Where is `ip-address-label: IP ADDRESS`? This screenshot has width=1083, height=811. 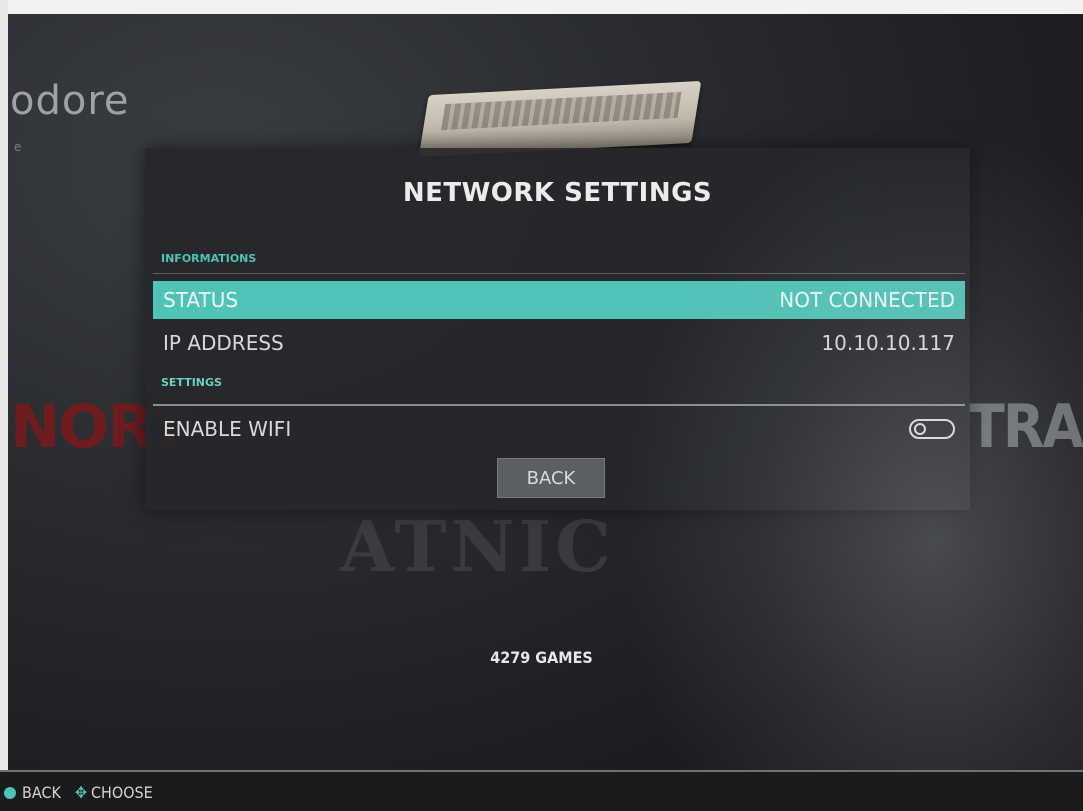
ip-address-label: IP ADDRESS is located at coordinates (223, 343).